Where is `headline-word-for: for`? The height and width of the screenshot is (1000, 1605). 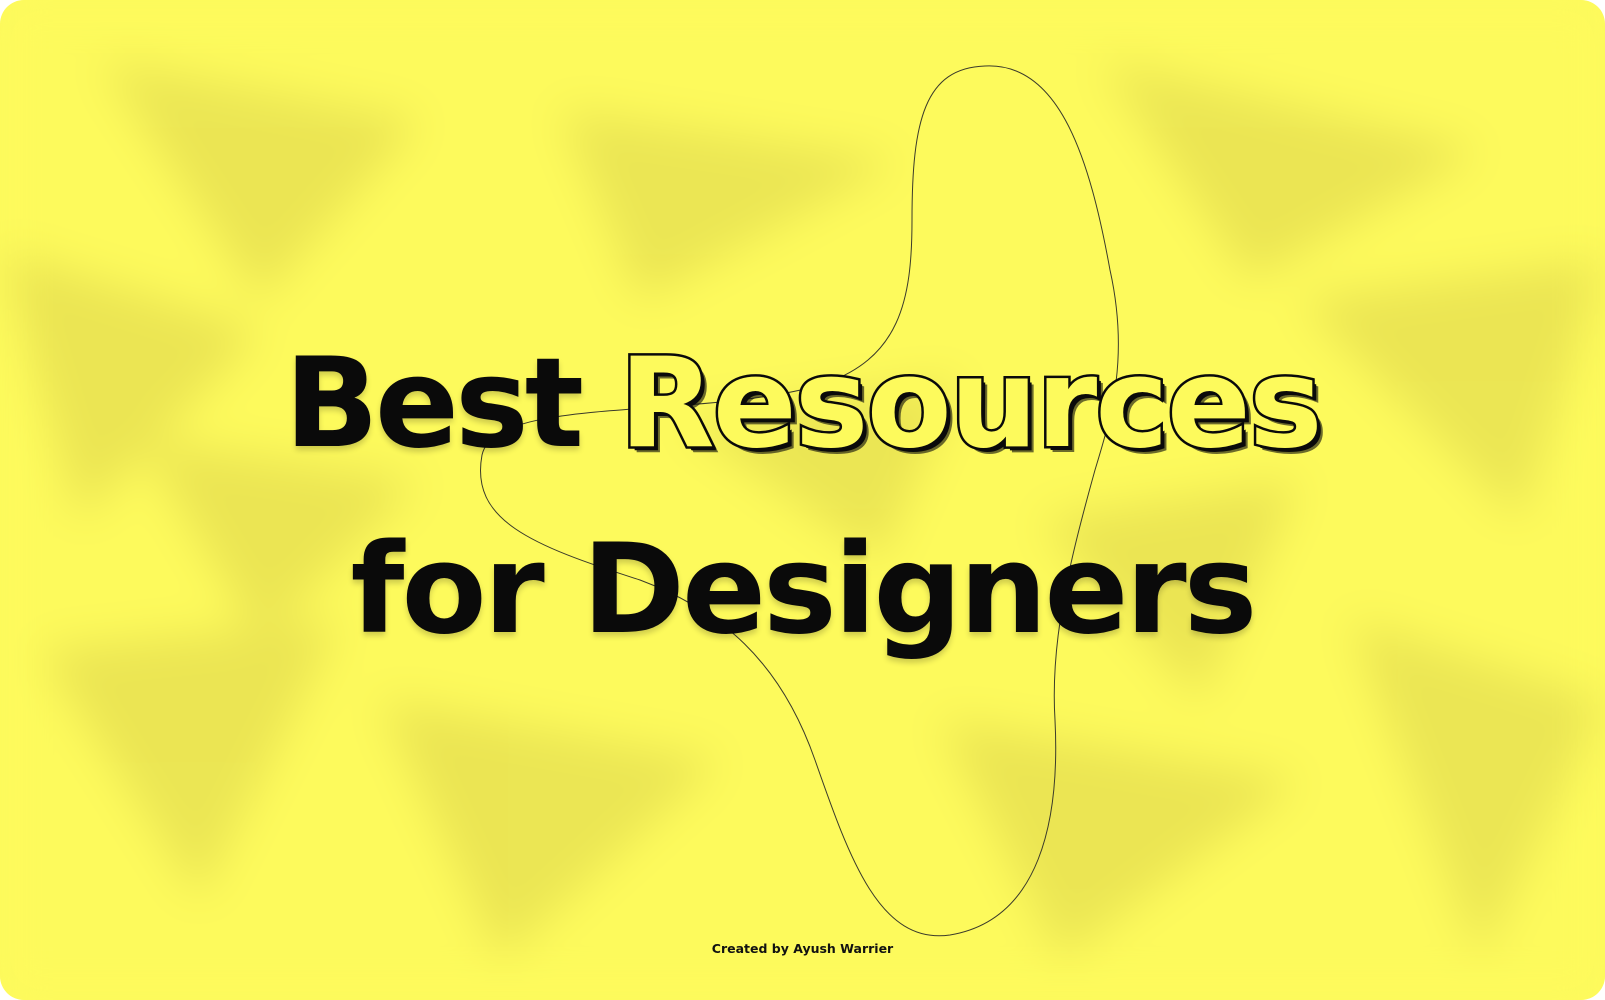
headline-word-for: for is located at coordinates (447, 590).